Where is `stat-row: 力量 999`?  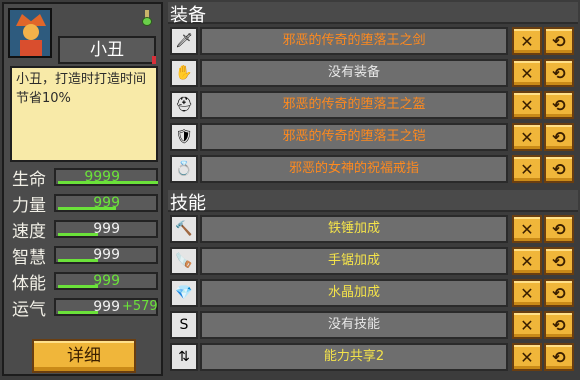
stat-row: 力量 999 is located at coordinates (85, 204).